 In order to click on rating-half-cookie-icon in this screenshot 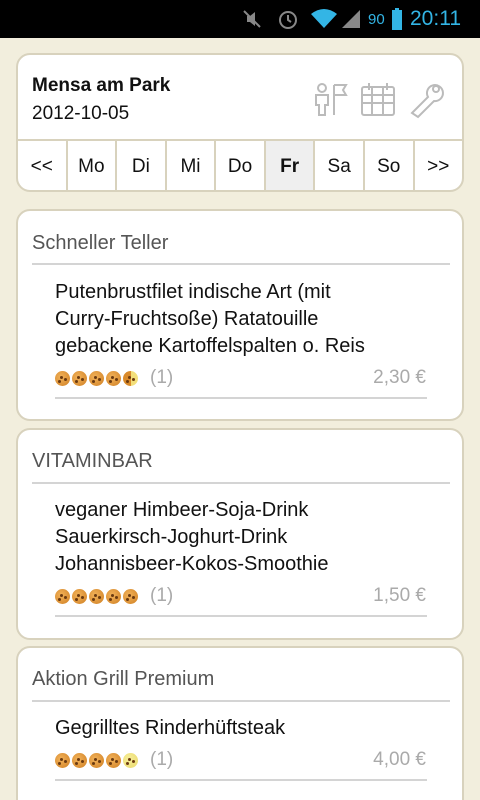, I will do `click(130, 378)`.